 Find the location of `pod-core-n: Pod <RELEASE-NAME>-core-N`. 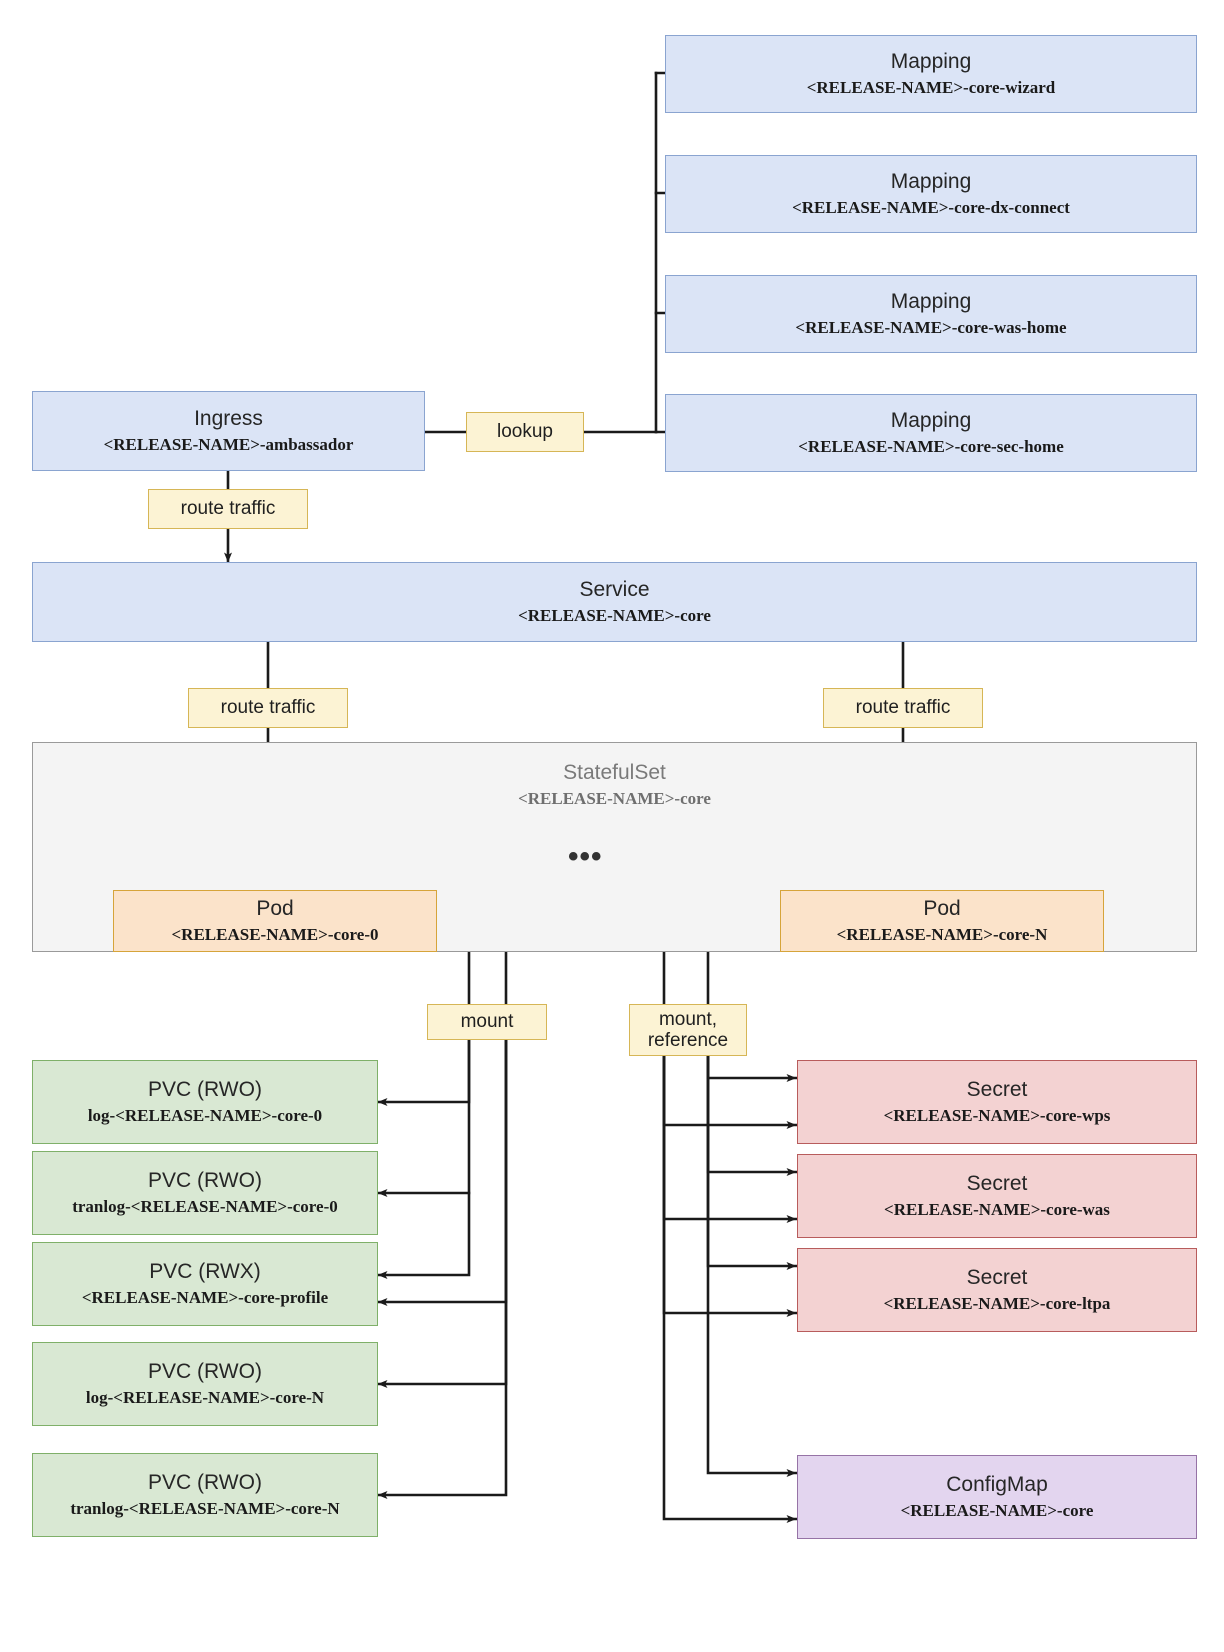

pod-core-n: Pod <RELEASE-NAME>-core-N is located at coordinates (942, 921).